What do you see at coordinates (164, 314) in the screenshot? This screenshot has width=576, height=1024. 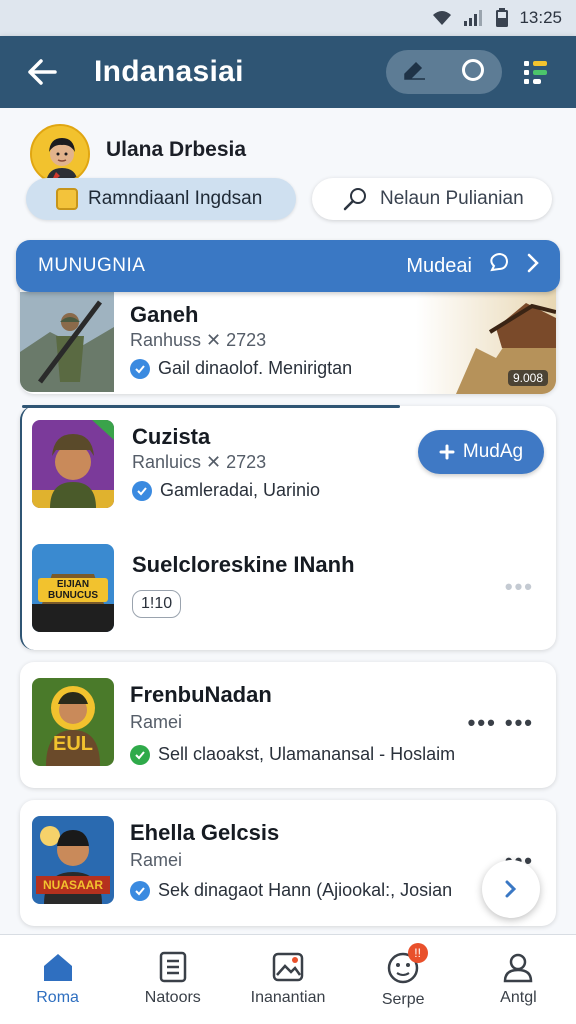 I see `item-title: Ganeh` at bounding box center [164, 314].